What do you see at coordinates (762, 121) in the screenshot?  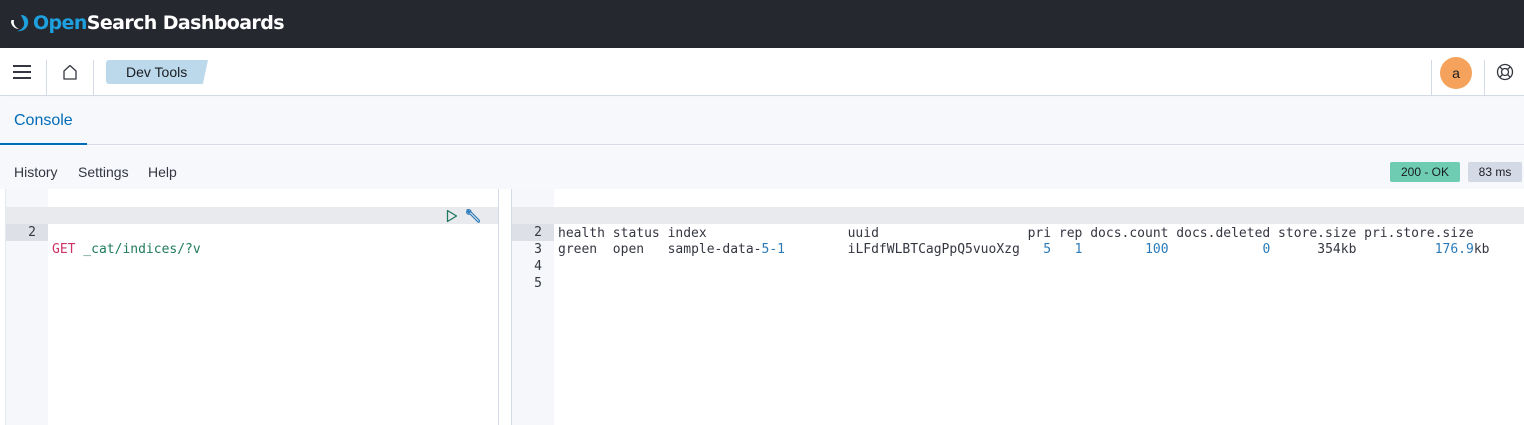 I see `tab-bar: Console` at bounding box center [762, 121].